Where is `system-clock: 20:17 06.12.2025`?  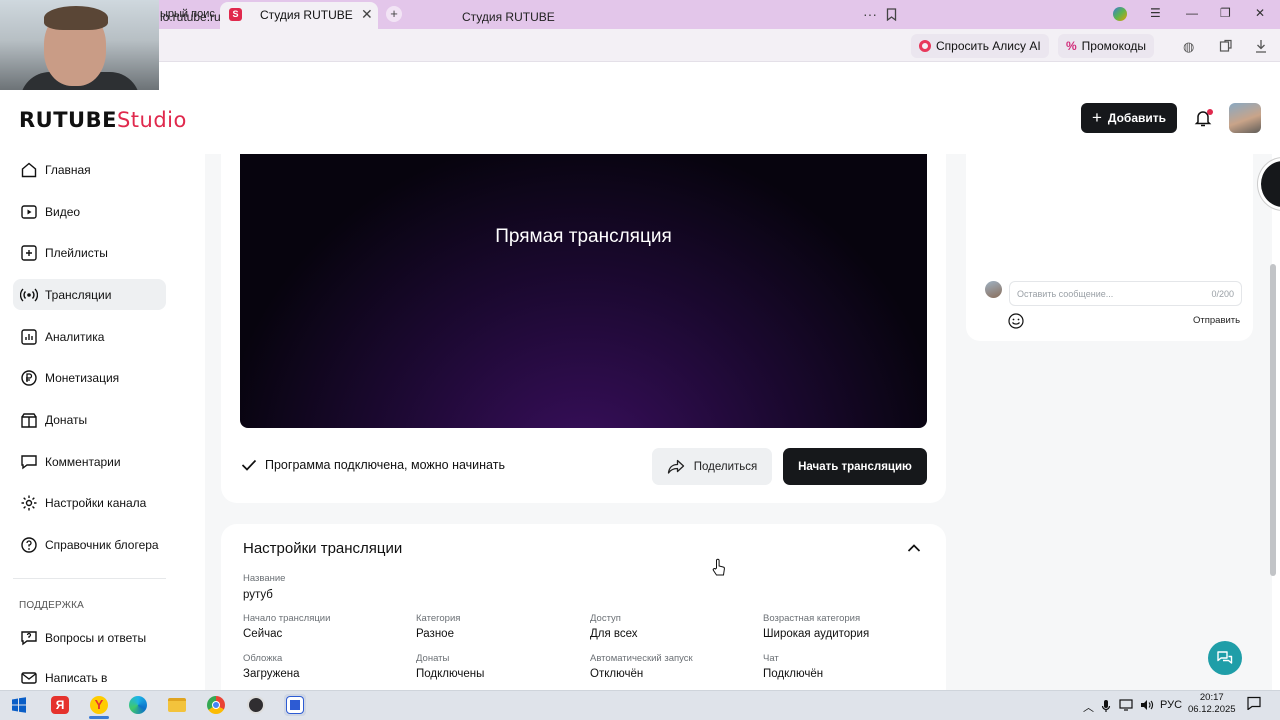 system-clock: 20:17 06.12.2025 is located at coordinates (1212, 704).